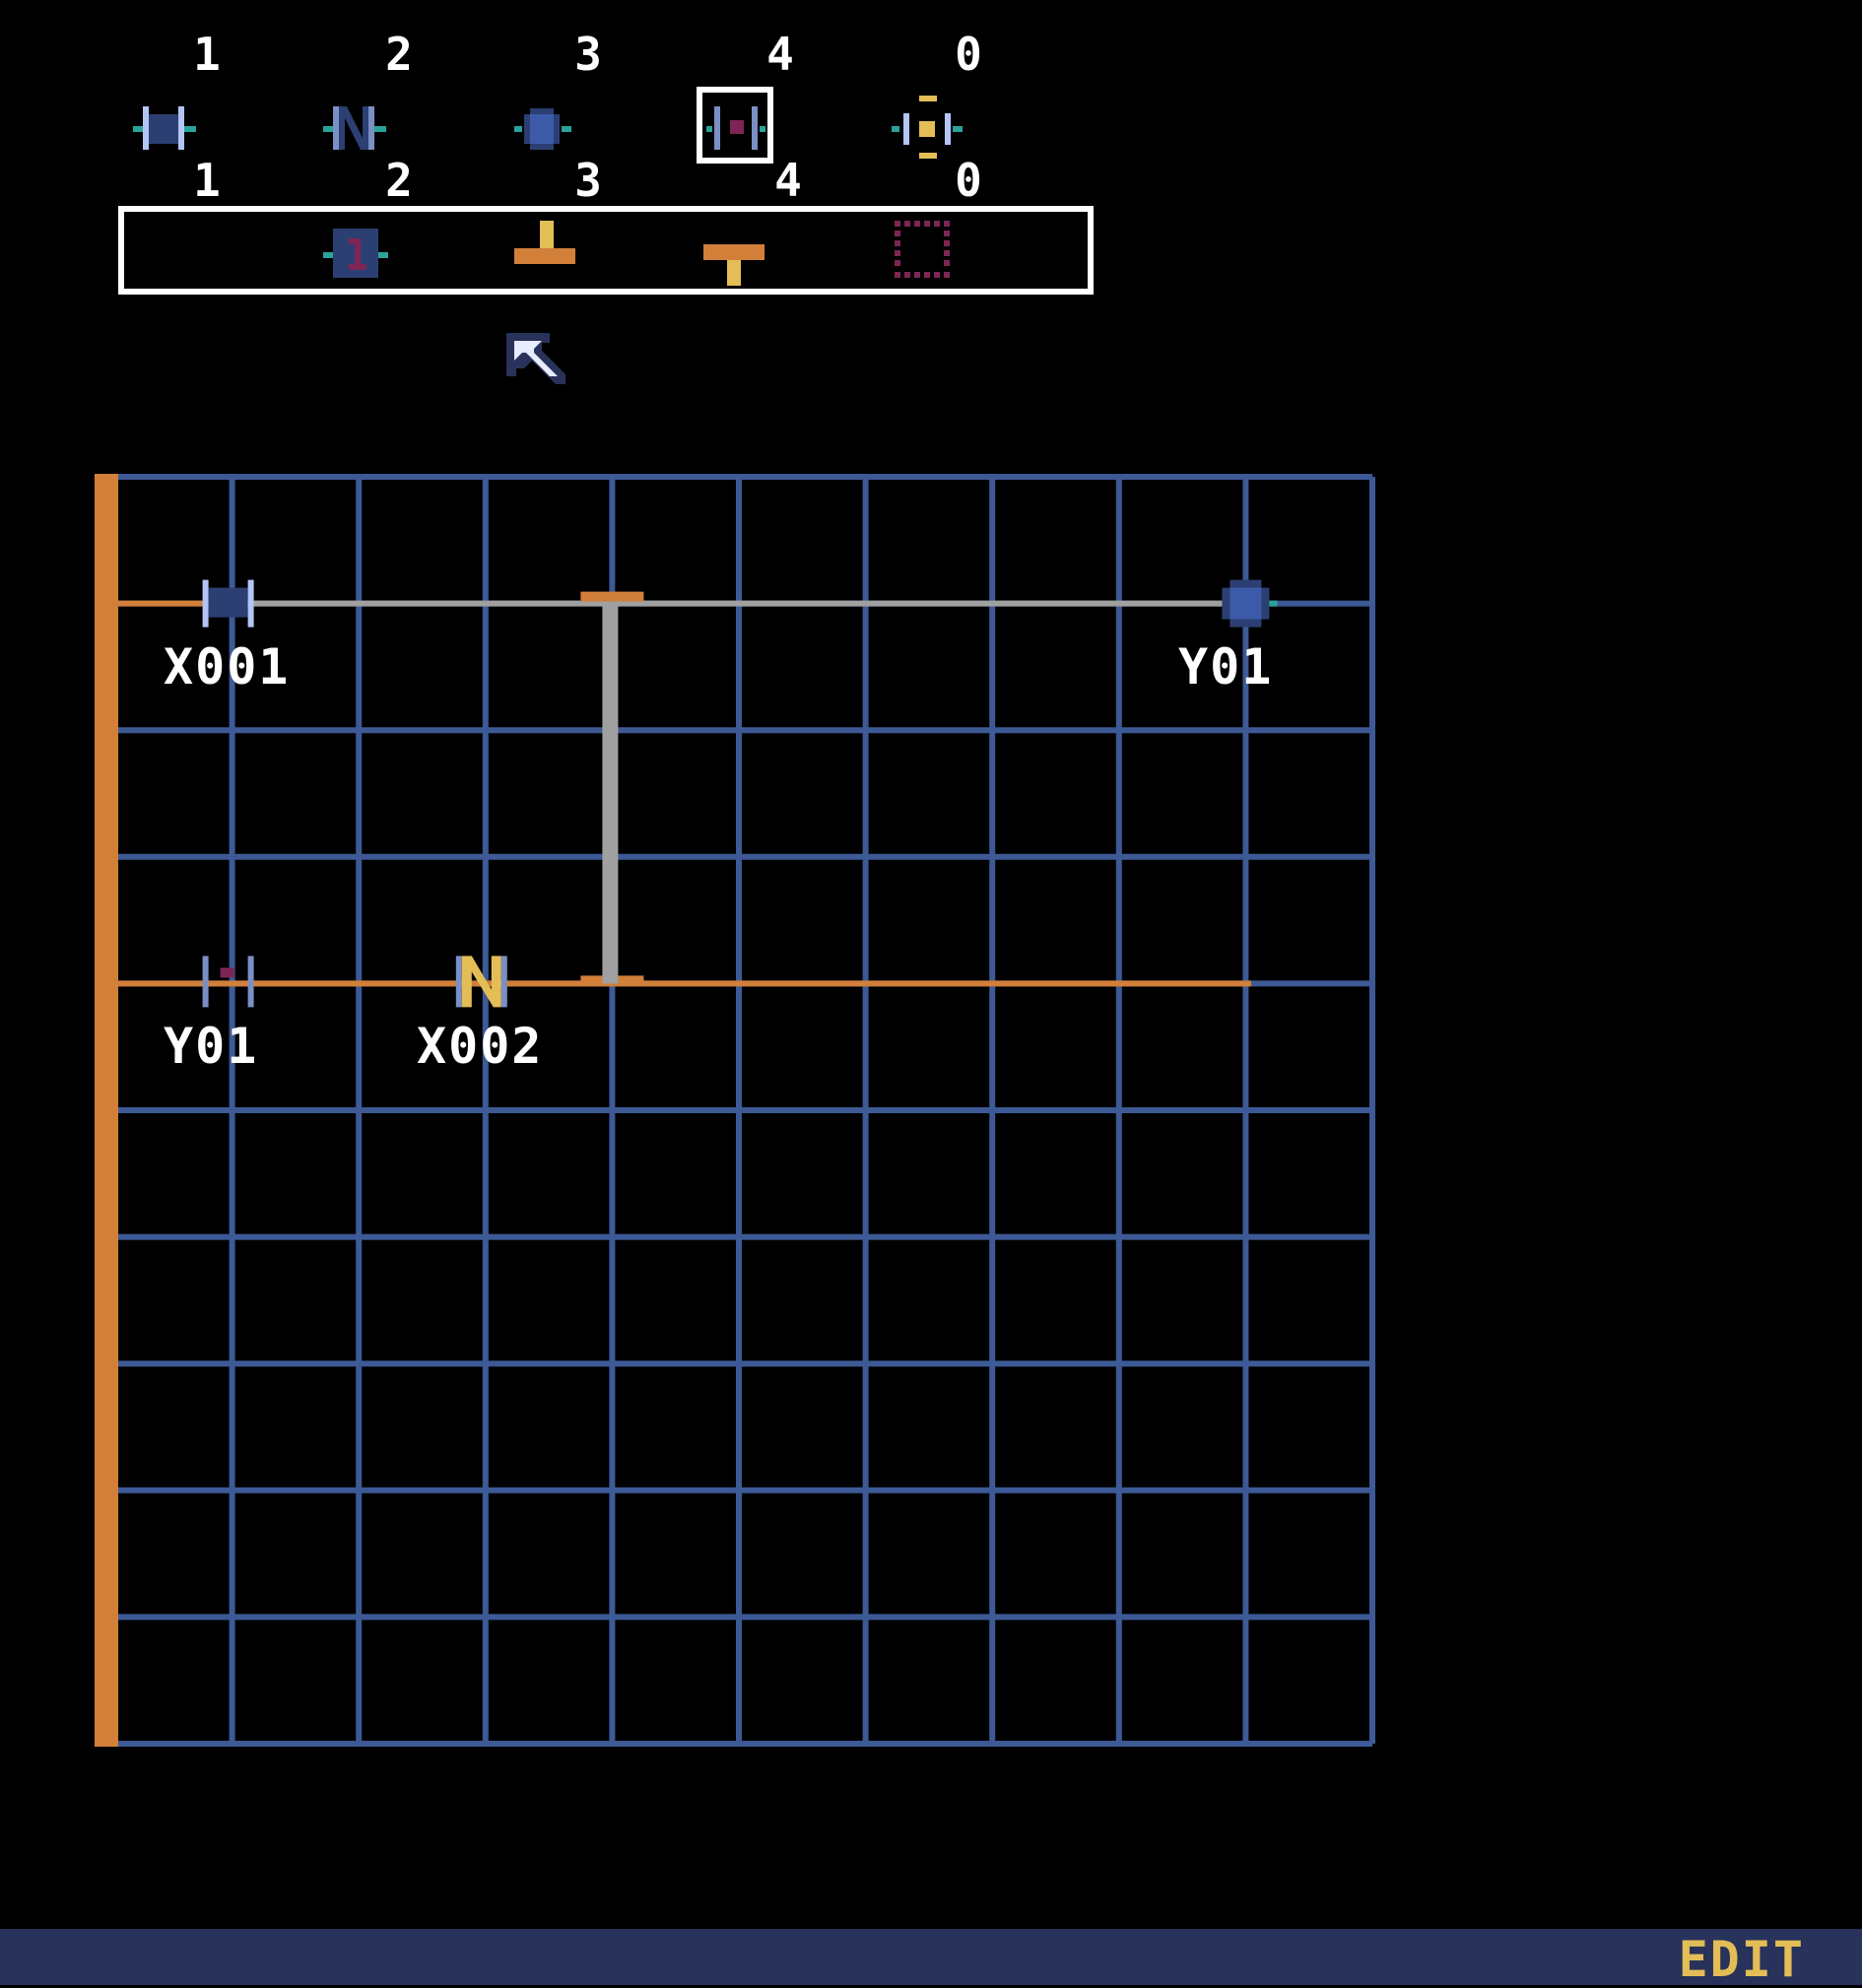  What do you see at coordinates (481, 1047) in the screenshot?
I see `element-label-x002: X002` at bounding box center [481, 1047].